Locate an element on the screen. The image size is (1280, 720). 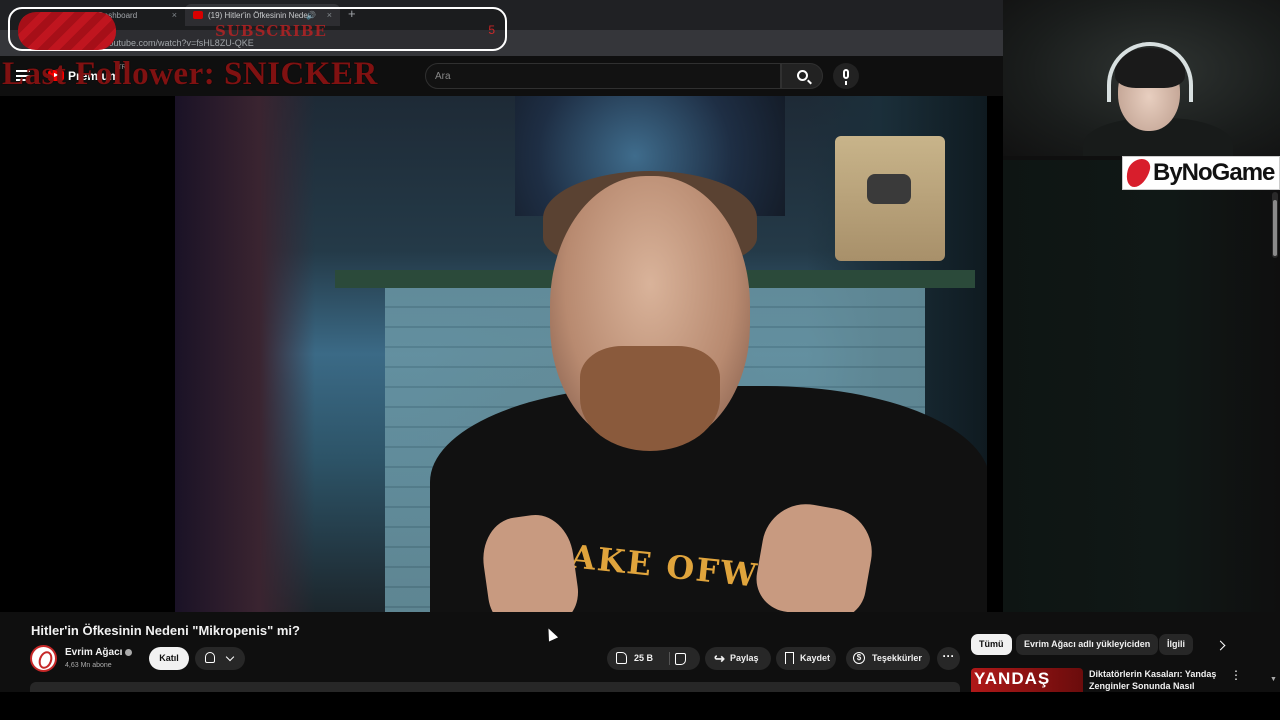
subscribe-overlay: SUBSCRIBE 5 is located at coordinates (257, 29).